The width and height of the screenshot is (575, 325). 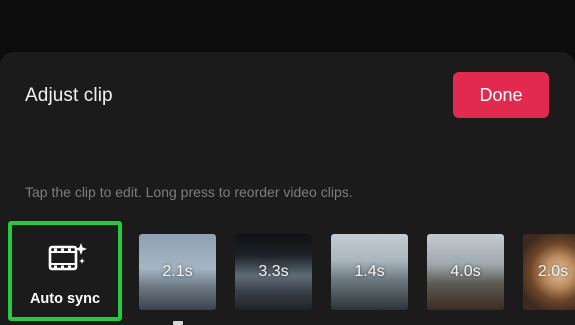 I want to click on clip-duration: 2.1s, so click(x=177, y=271).